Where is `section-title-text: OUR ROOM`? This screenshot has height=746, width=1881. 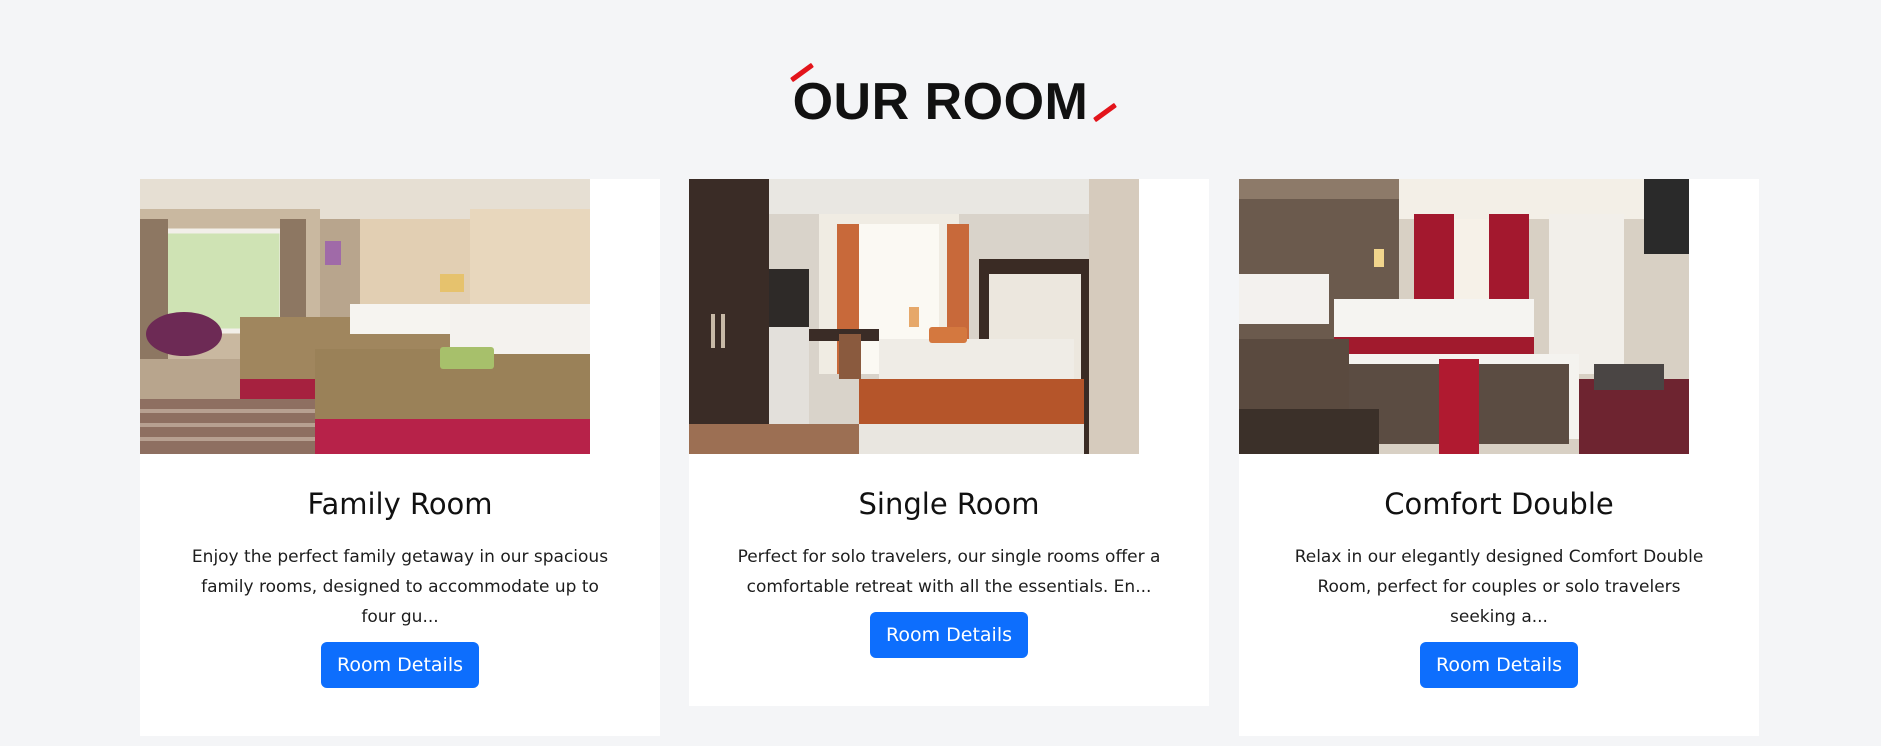
section-title-text: OUR ROOM is located at coordinates (940, 102).